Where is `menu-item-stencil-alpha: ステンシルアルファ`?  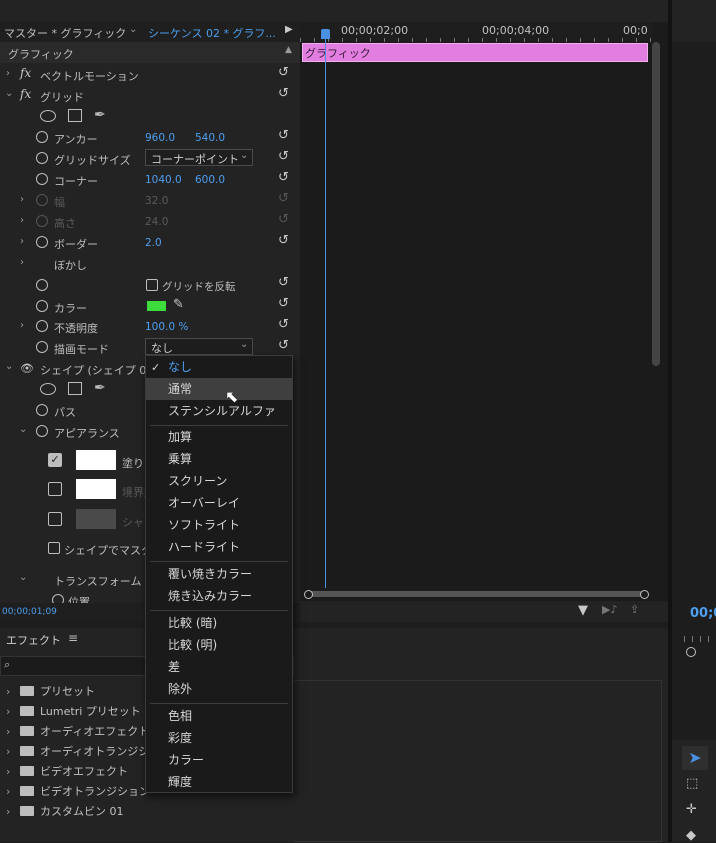 menu-item-stencil-alpha: ステンシルアルファ is located at coordinates (219, 411).